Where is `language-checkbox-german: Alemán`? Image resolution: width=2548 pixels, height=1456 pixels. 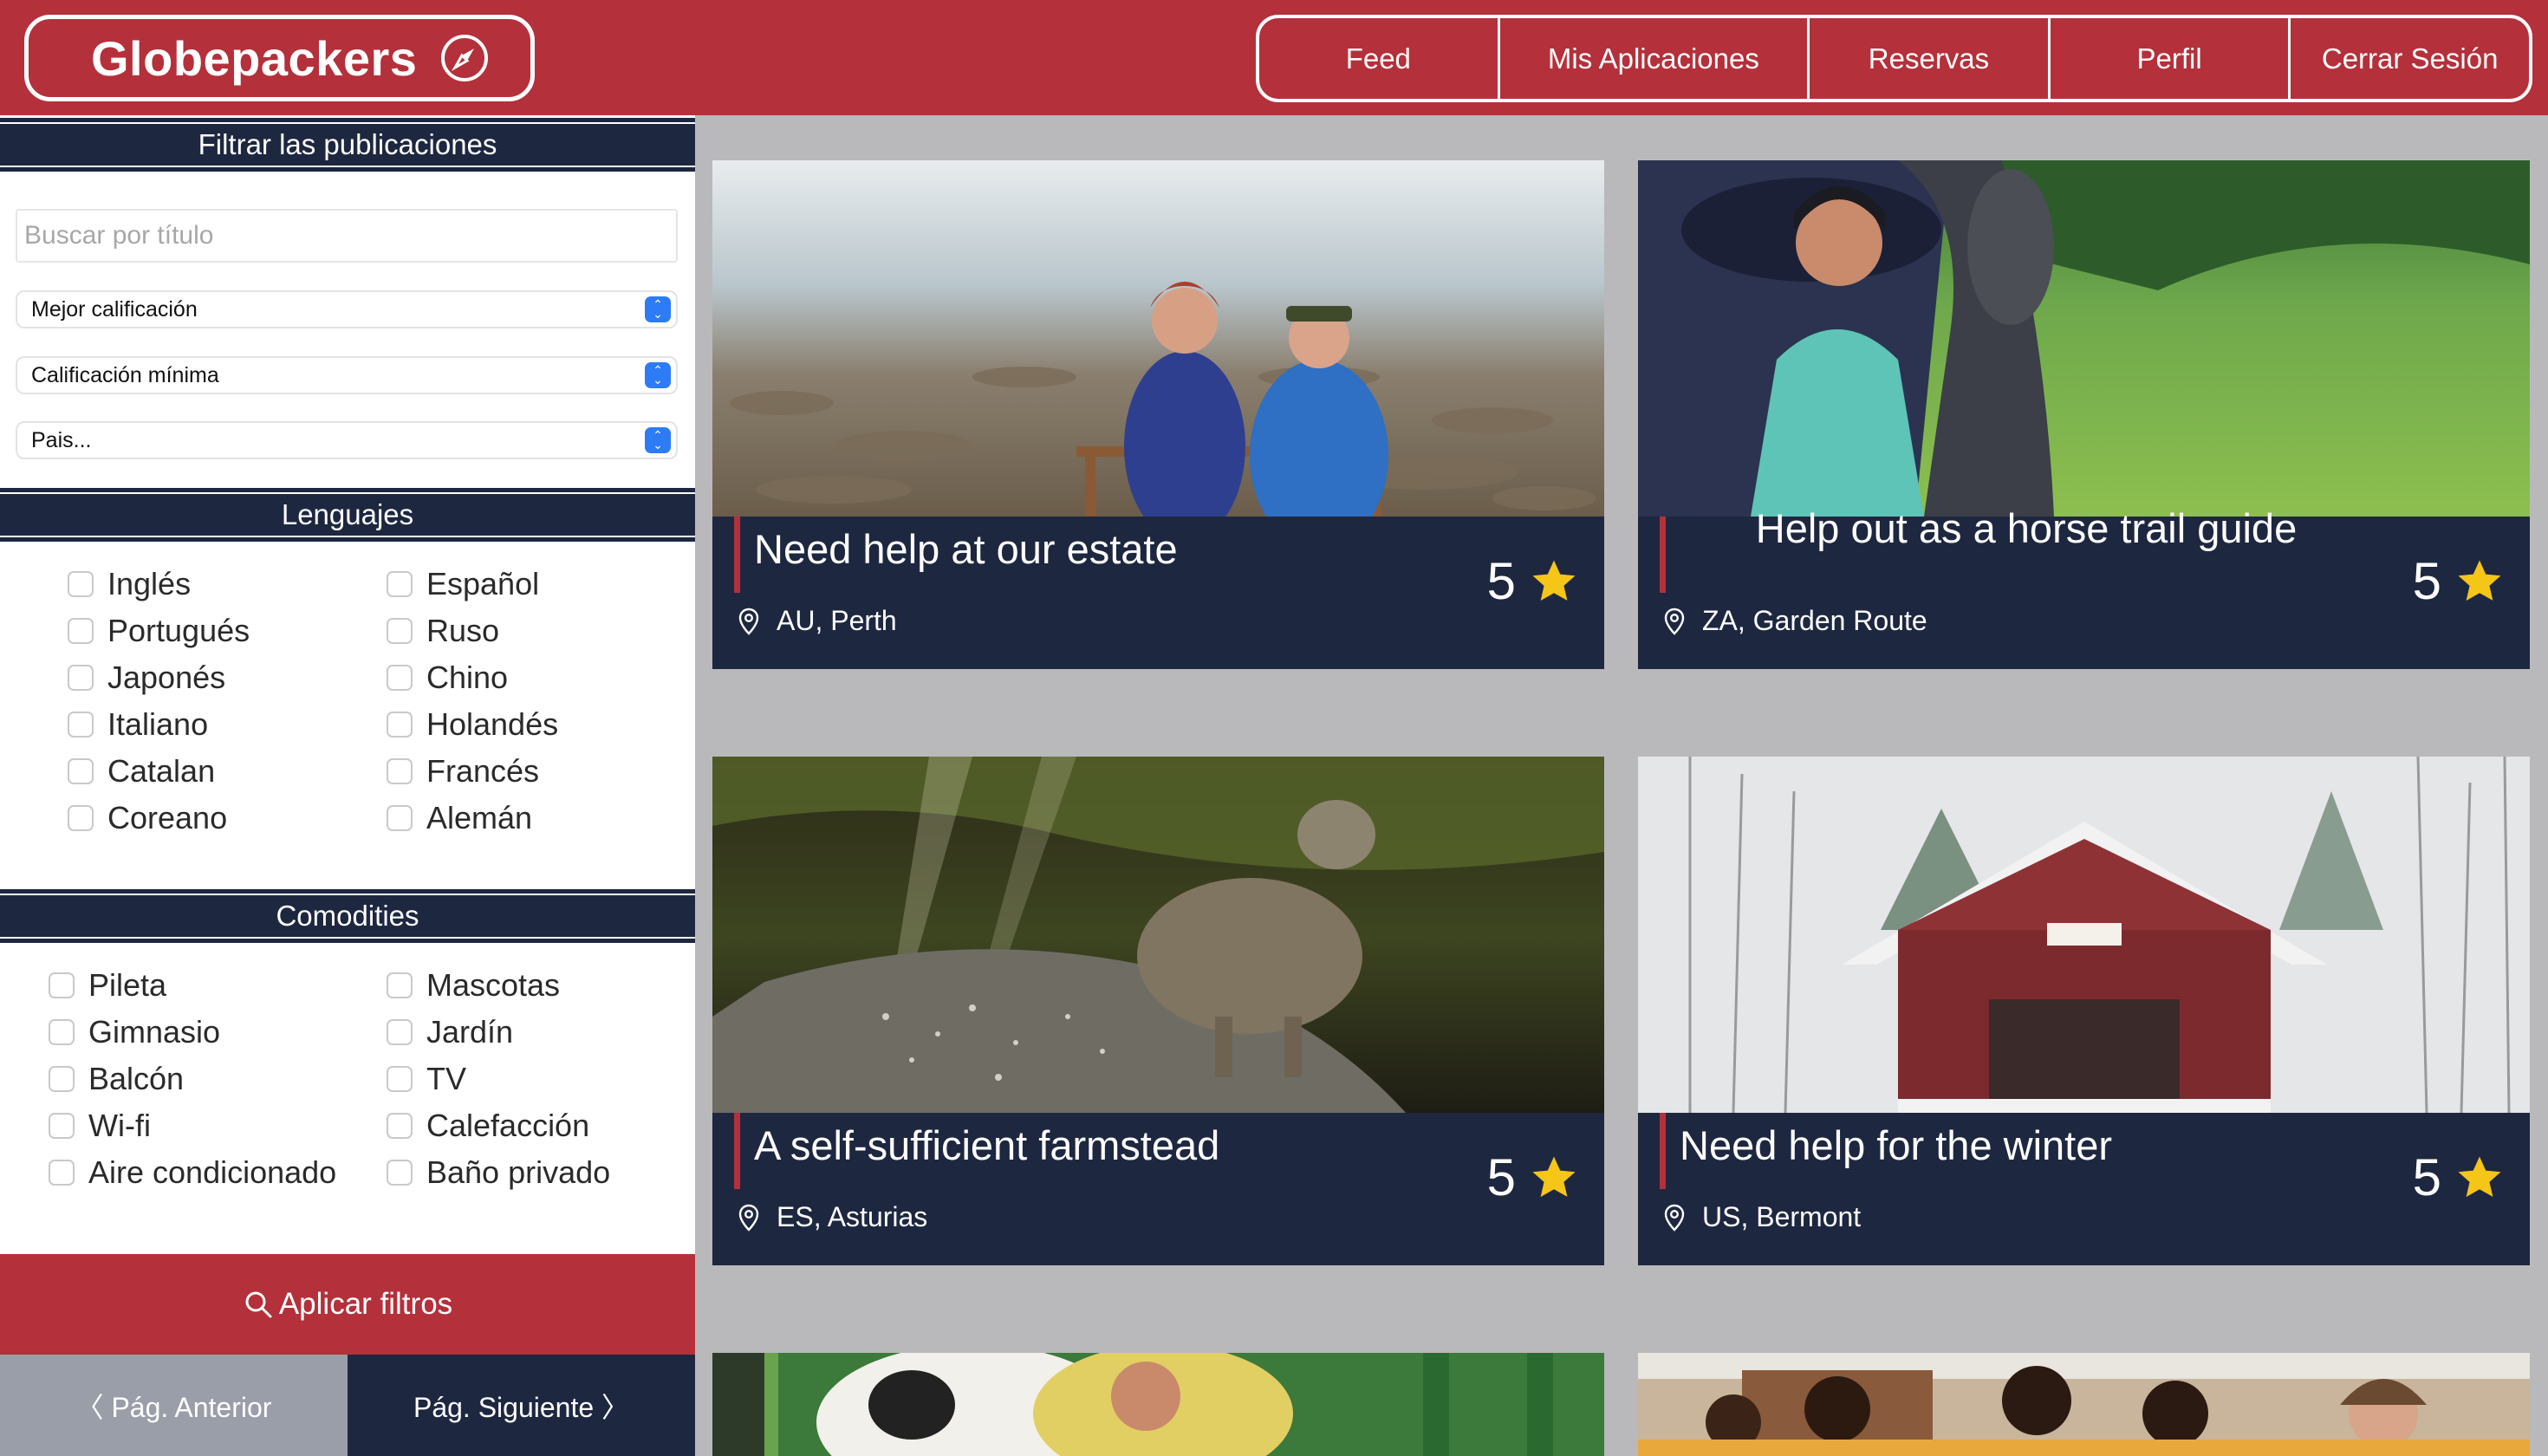 language-checkbox-german: Alemán is located at coordinates (459, 818).